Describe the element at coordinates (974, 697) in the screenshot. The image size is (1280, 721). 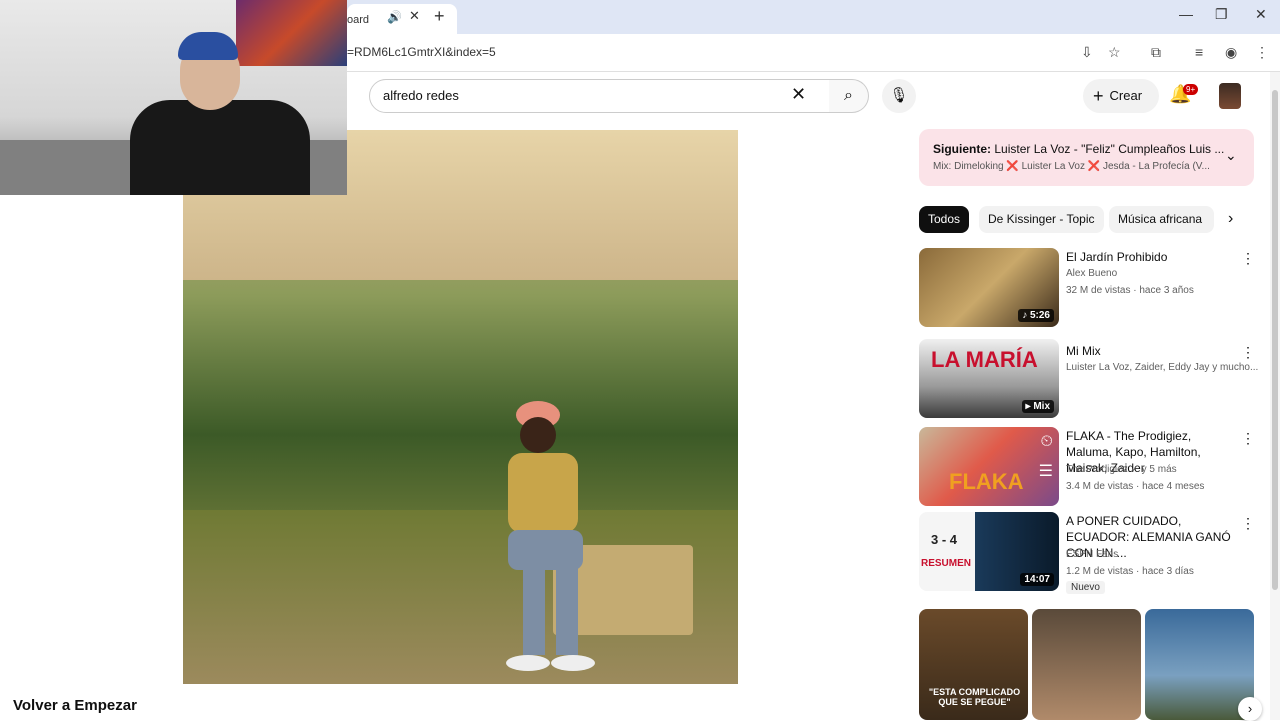
I see `short-caption: "ESTA COMPLICADO QUE SE PEGUE"` at that location.